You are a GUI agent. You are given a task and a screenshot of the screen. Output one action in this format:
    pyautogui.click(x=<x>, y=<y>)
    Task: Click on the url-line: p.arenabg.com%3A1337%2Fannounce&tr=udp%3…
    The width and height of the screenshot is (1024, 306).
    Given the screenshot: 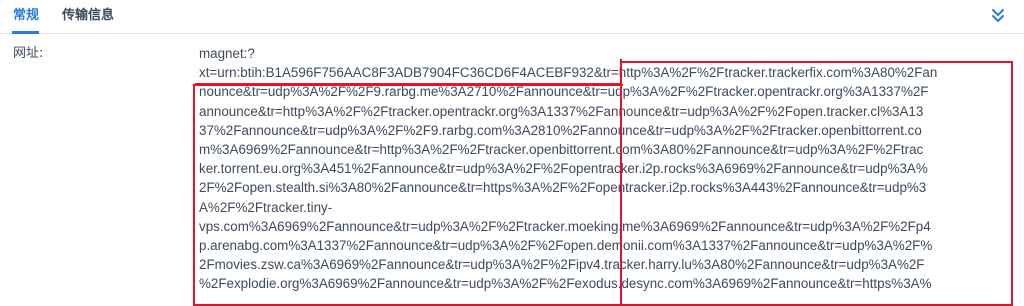 What is the action you would take?
    pyautogui.click(x=566, y=246)
    